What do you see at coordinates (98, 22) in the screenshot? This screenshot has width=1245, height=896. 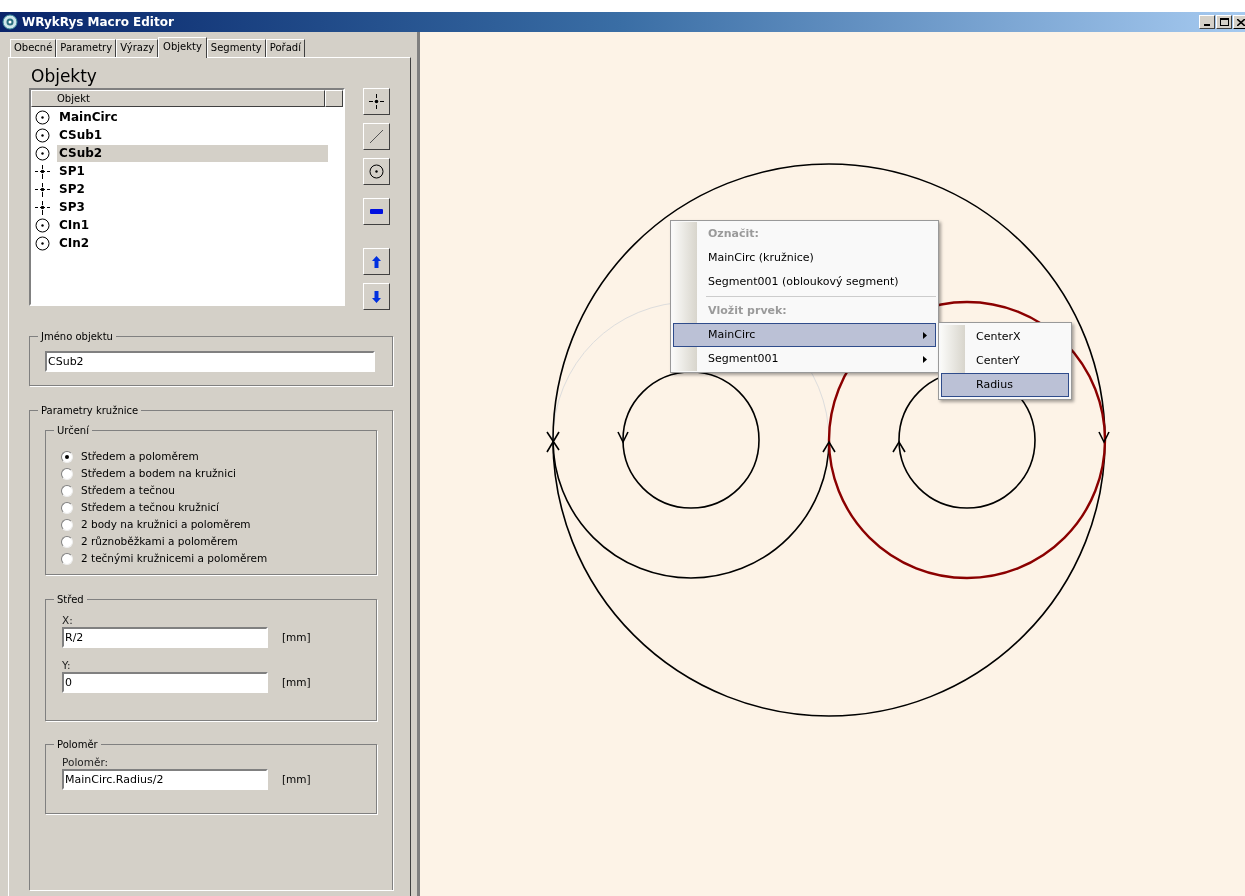 I see `window-title: WRykRys Macro Editor` at bounding box center [98, 22].